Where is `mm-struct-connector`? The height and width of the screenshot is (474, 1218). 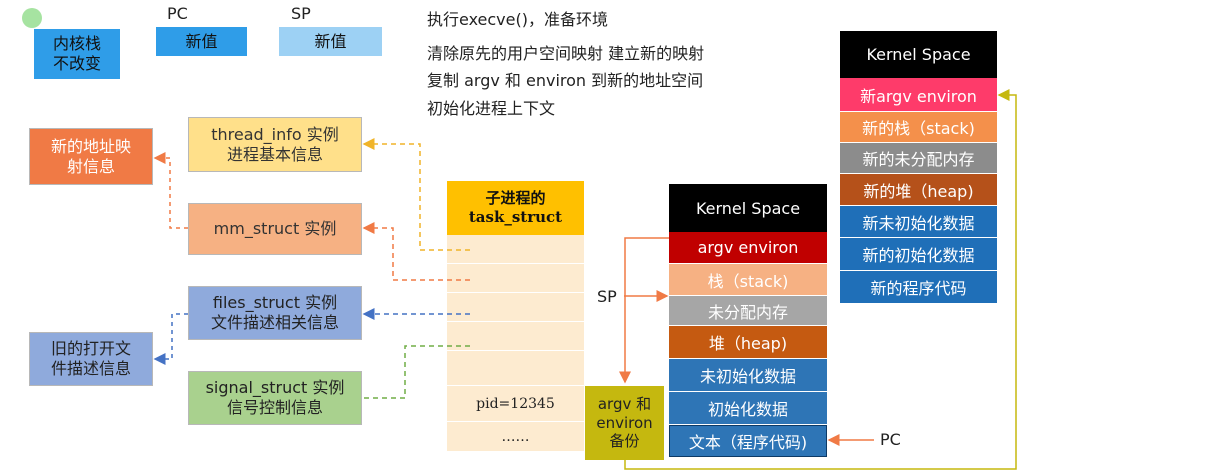
mm-struct-connector is located at coordinates (416, 251).